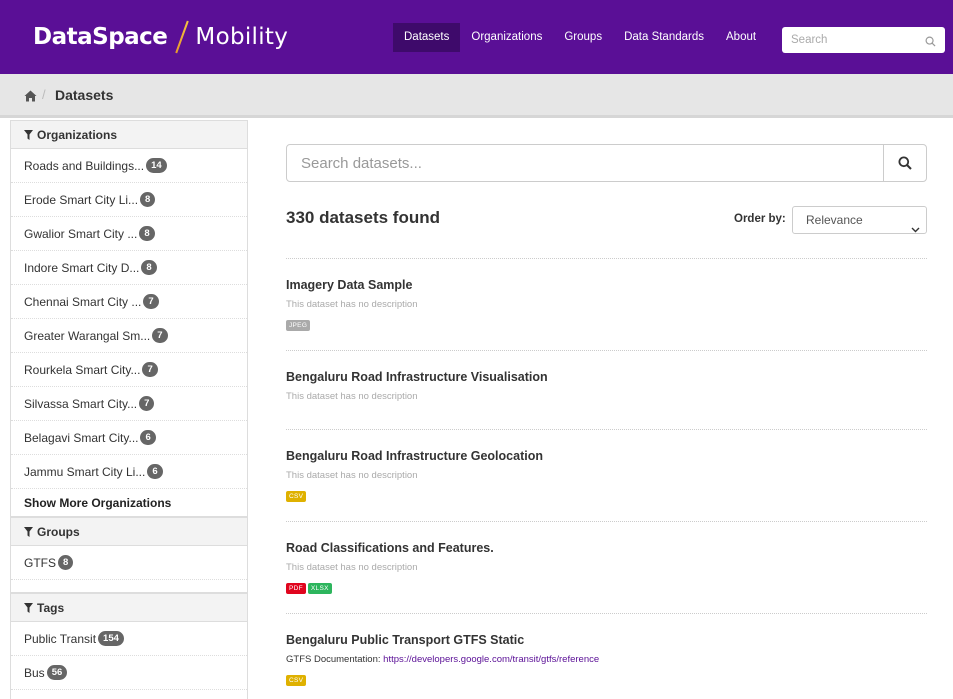 Image resolution: width=953 pixels, height=699 pixels. Describe the element at coordinates (100, 37) in the screenshot. I see `logo-main: DataSpace` at that location.